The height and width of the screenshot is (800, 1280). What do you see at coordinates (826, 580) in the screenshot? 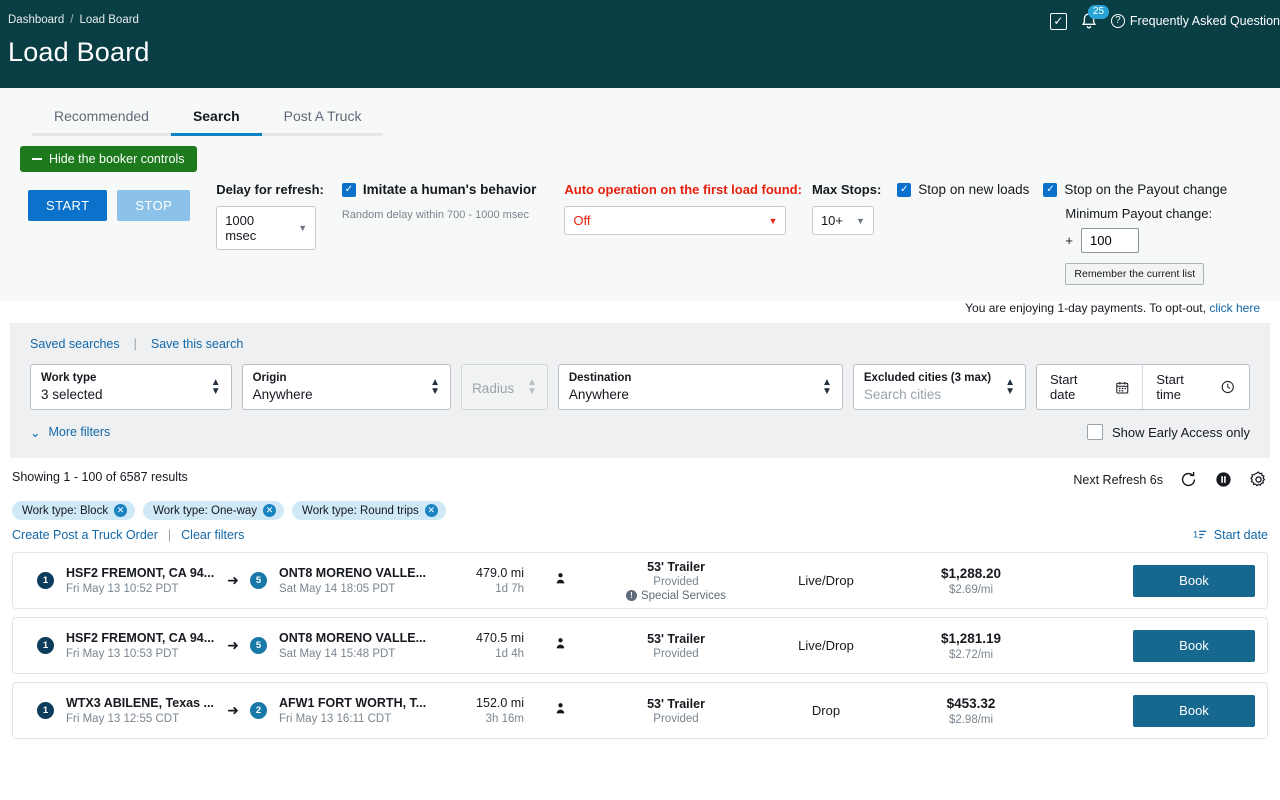
I see `mode-value: Live/Drop` at bounding box center [826, 580].